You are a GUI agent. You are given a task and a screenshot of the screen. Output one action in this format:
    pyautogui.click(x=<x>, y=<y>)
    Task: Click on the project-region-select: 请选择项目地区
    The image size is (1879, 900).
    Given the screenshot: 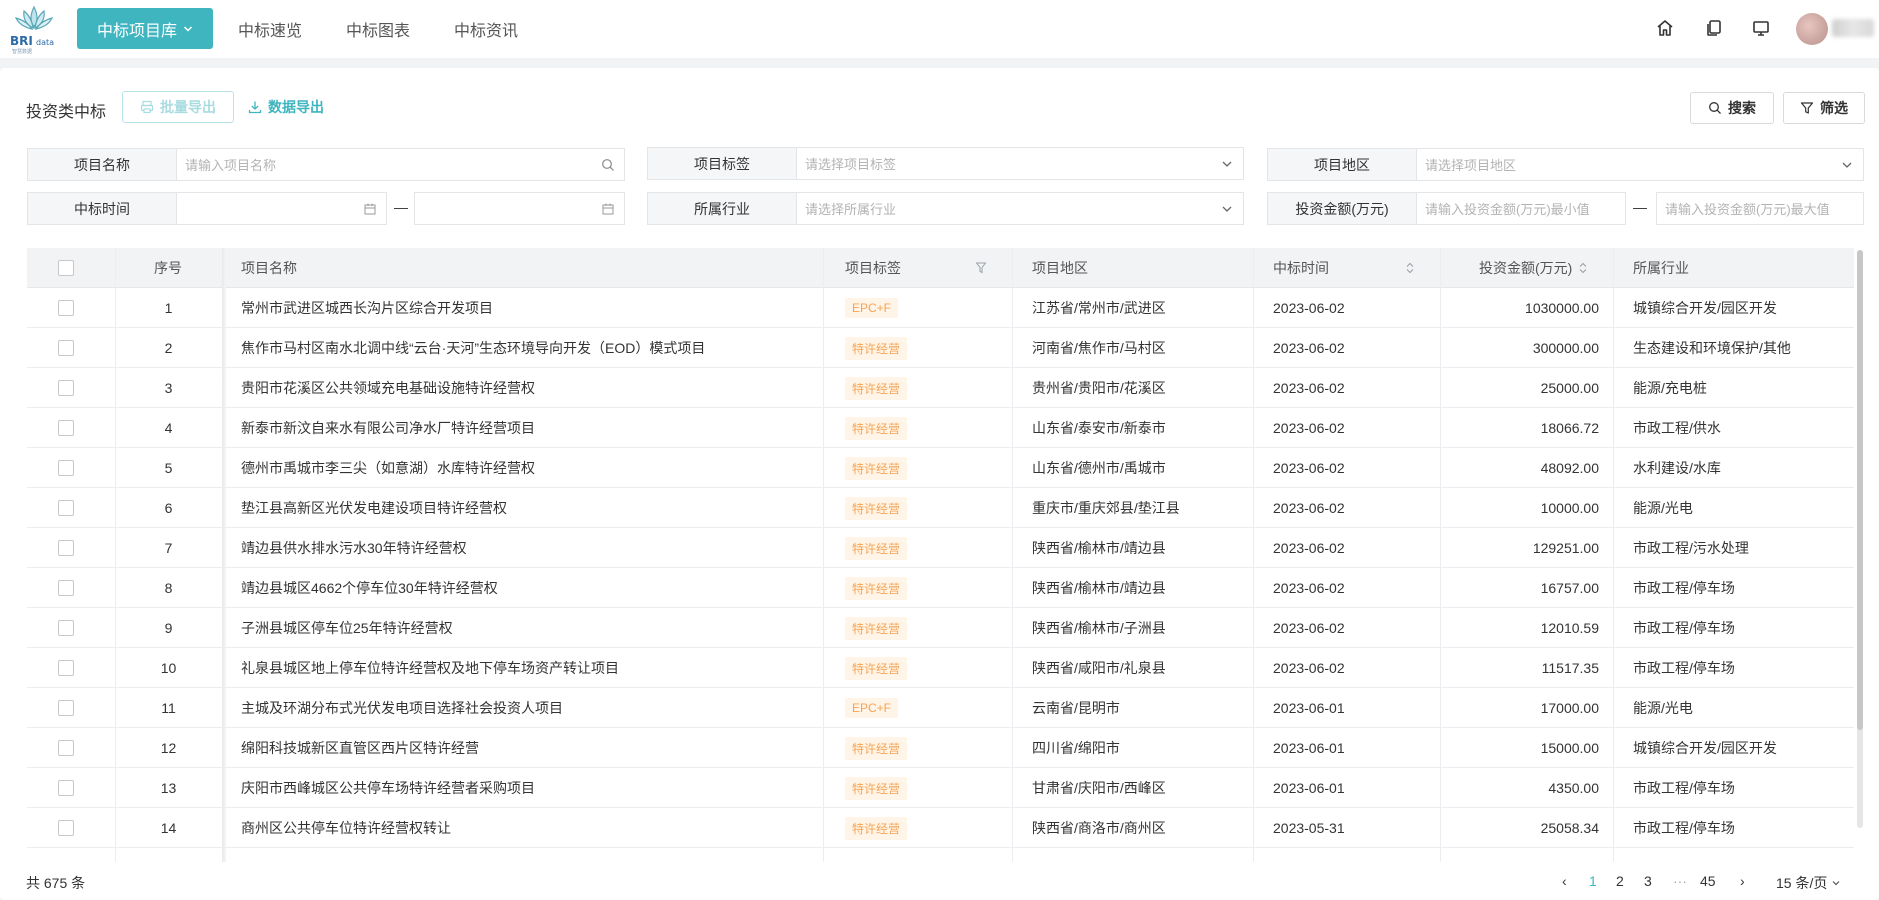 What is the action you would take?
    pyautogui.click(x=1640, y=164)
    